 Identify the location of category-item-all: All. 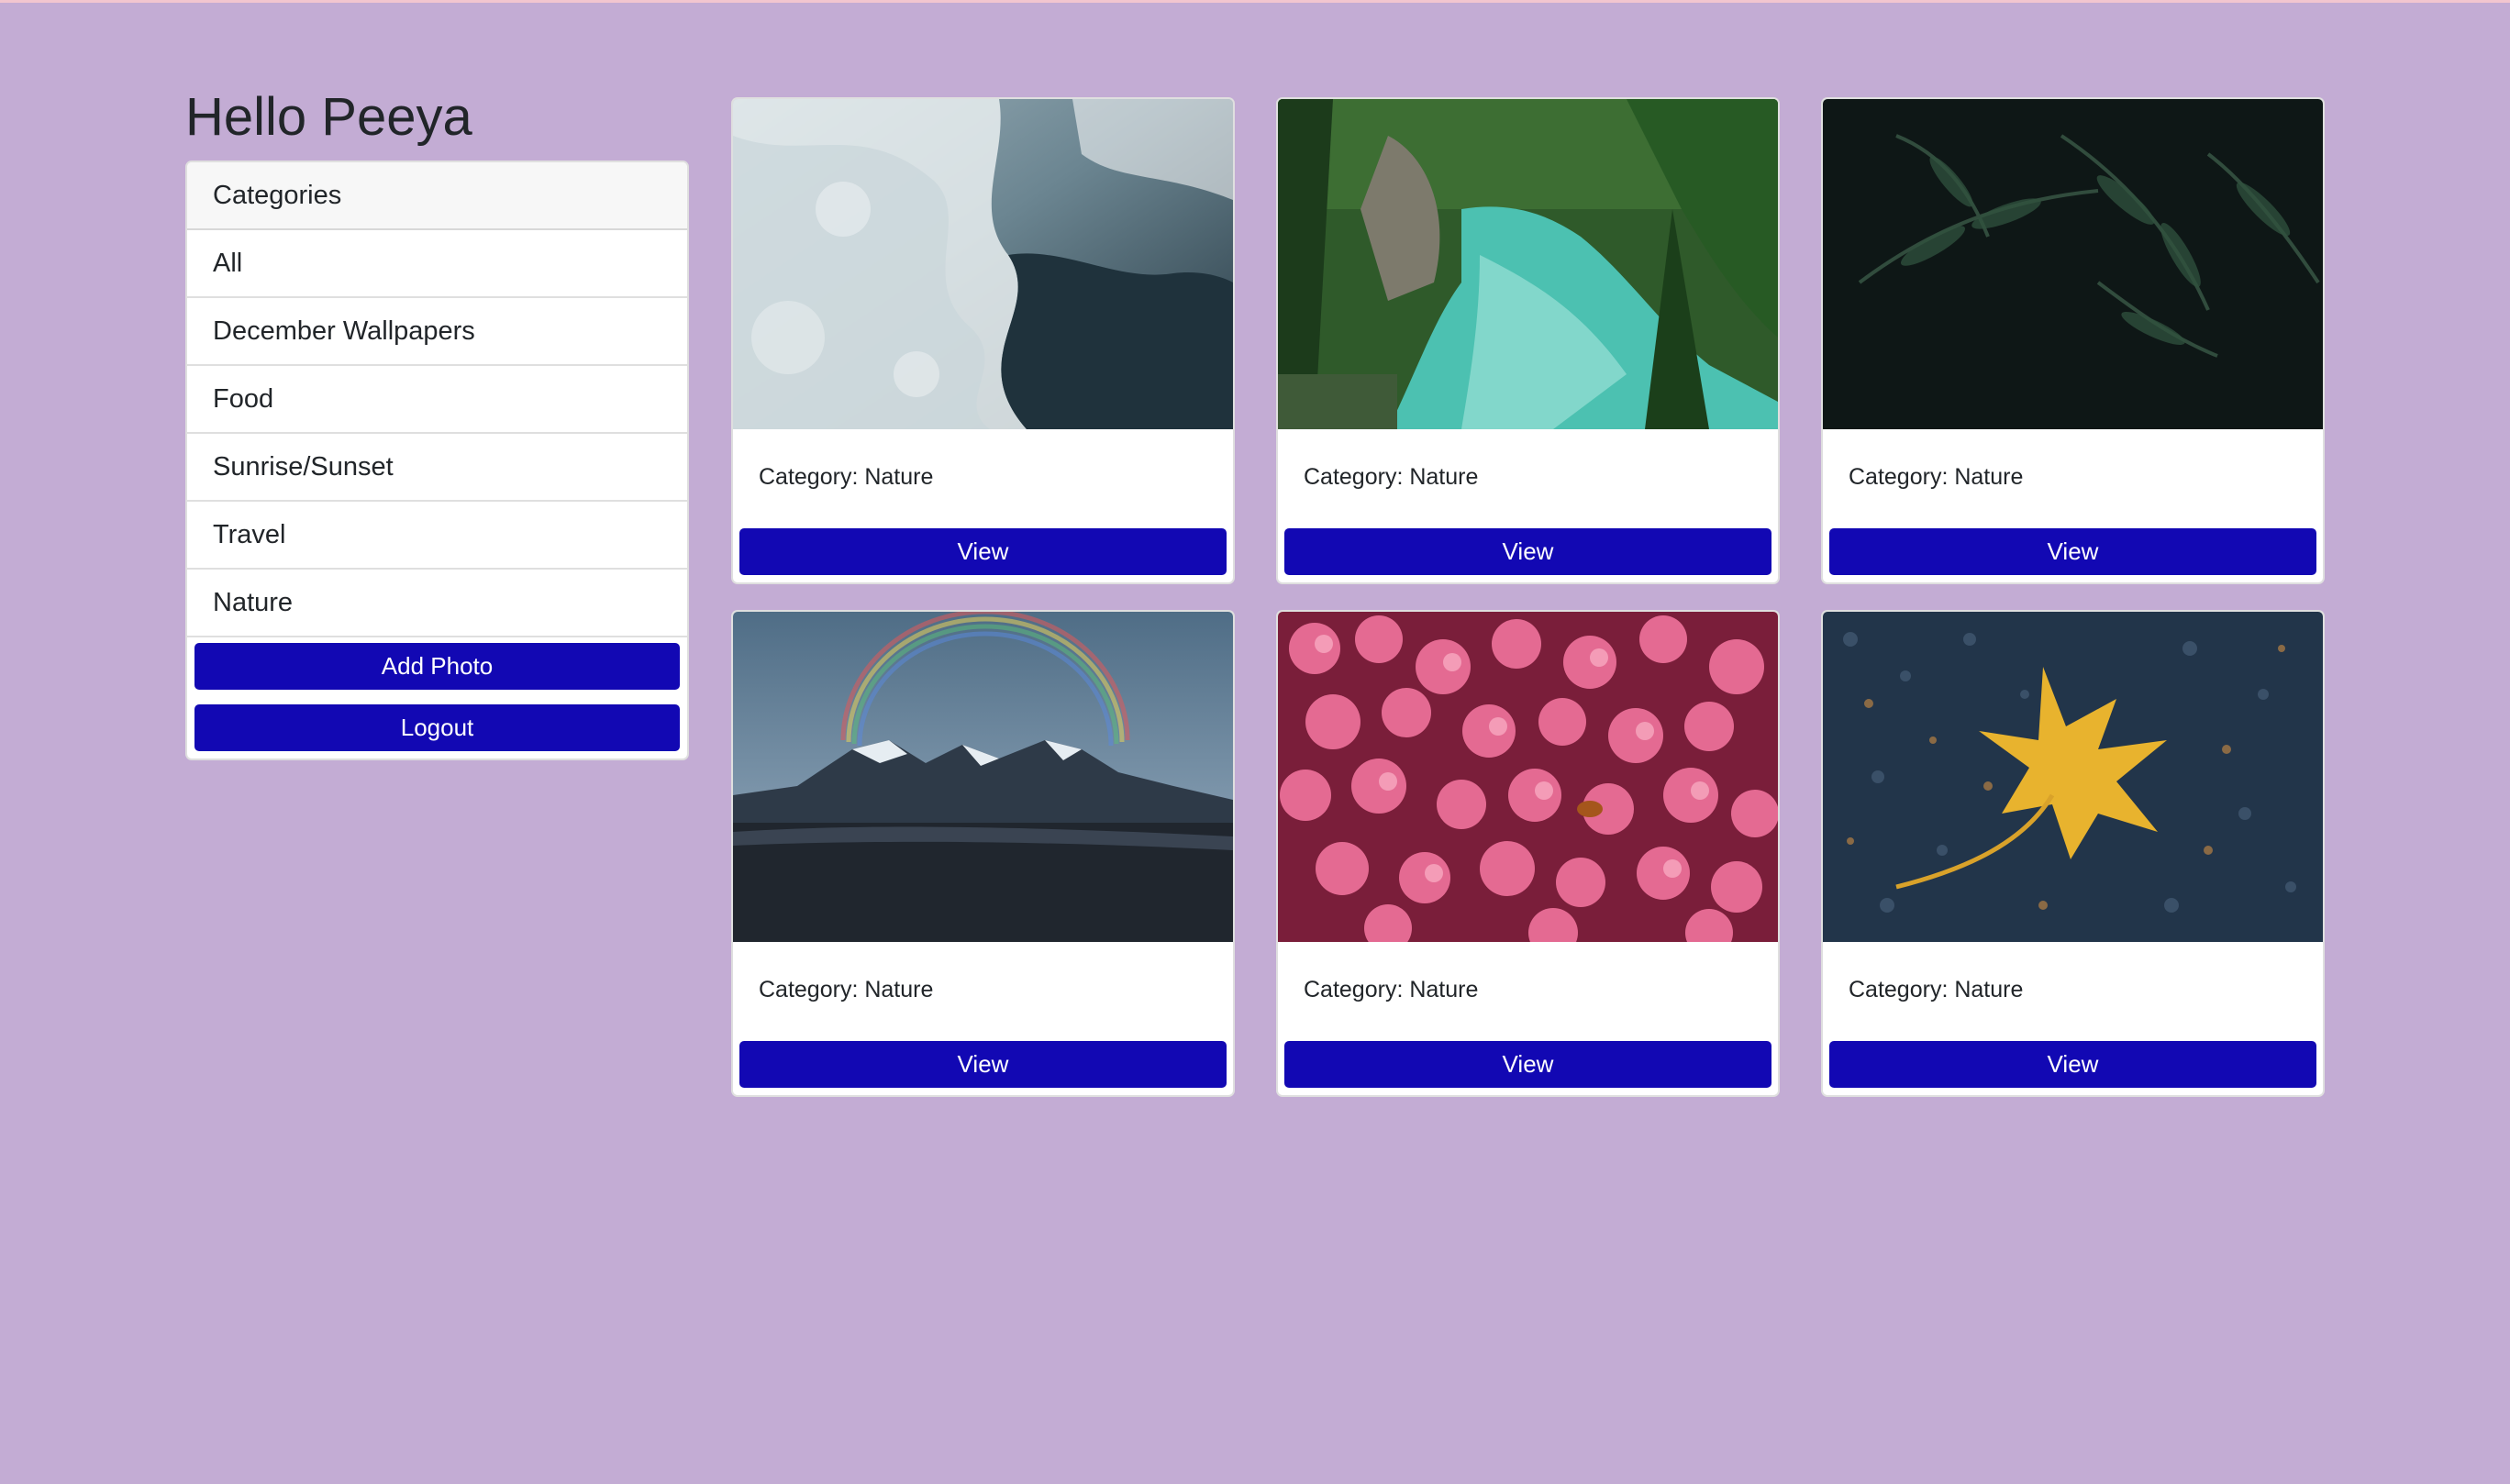
(437, 264).